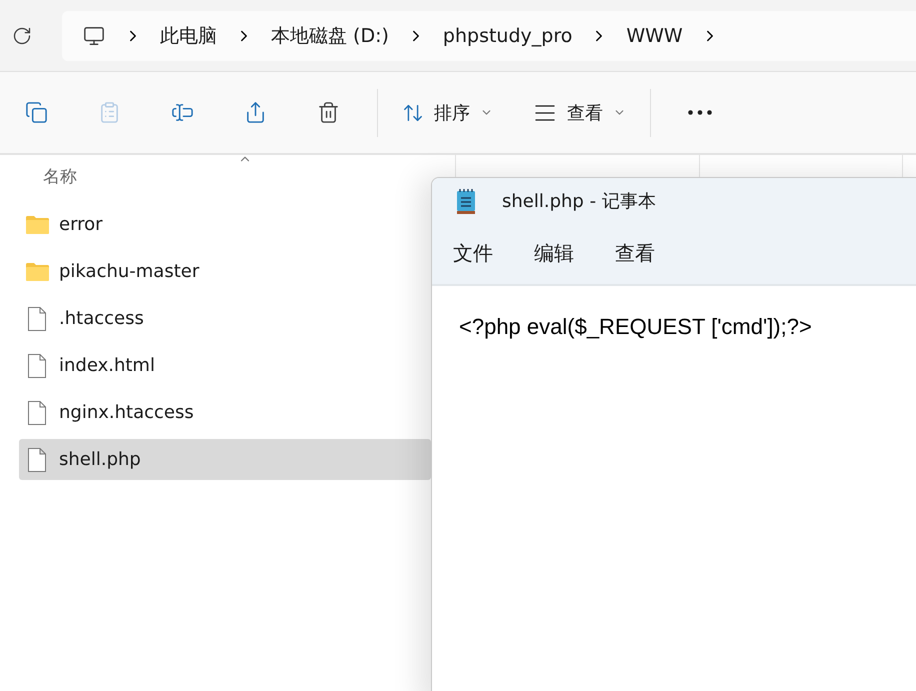 The height and width of the screenshot is (691, 916). I want to click on trash-icon, so click(328, 112).